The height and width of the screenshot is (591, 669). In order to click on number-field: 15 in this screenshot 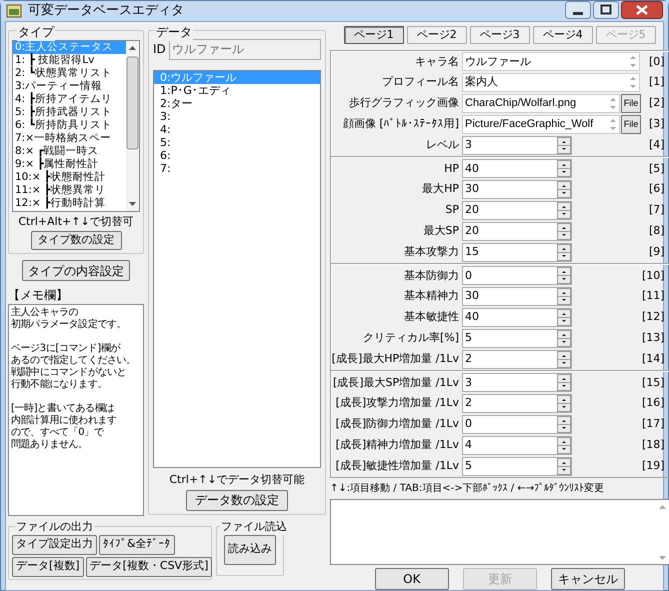, I will do `click(517, 252)`.